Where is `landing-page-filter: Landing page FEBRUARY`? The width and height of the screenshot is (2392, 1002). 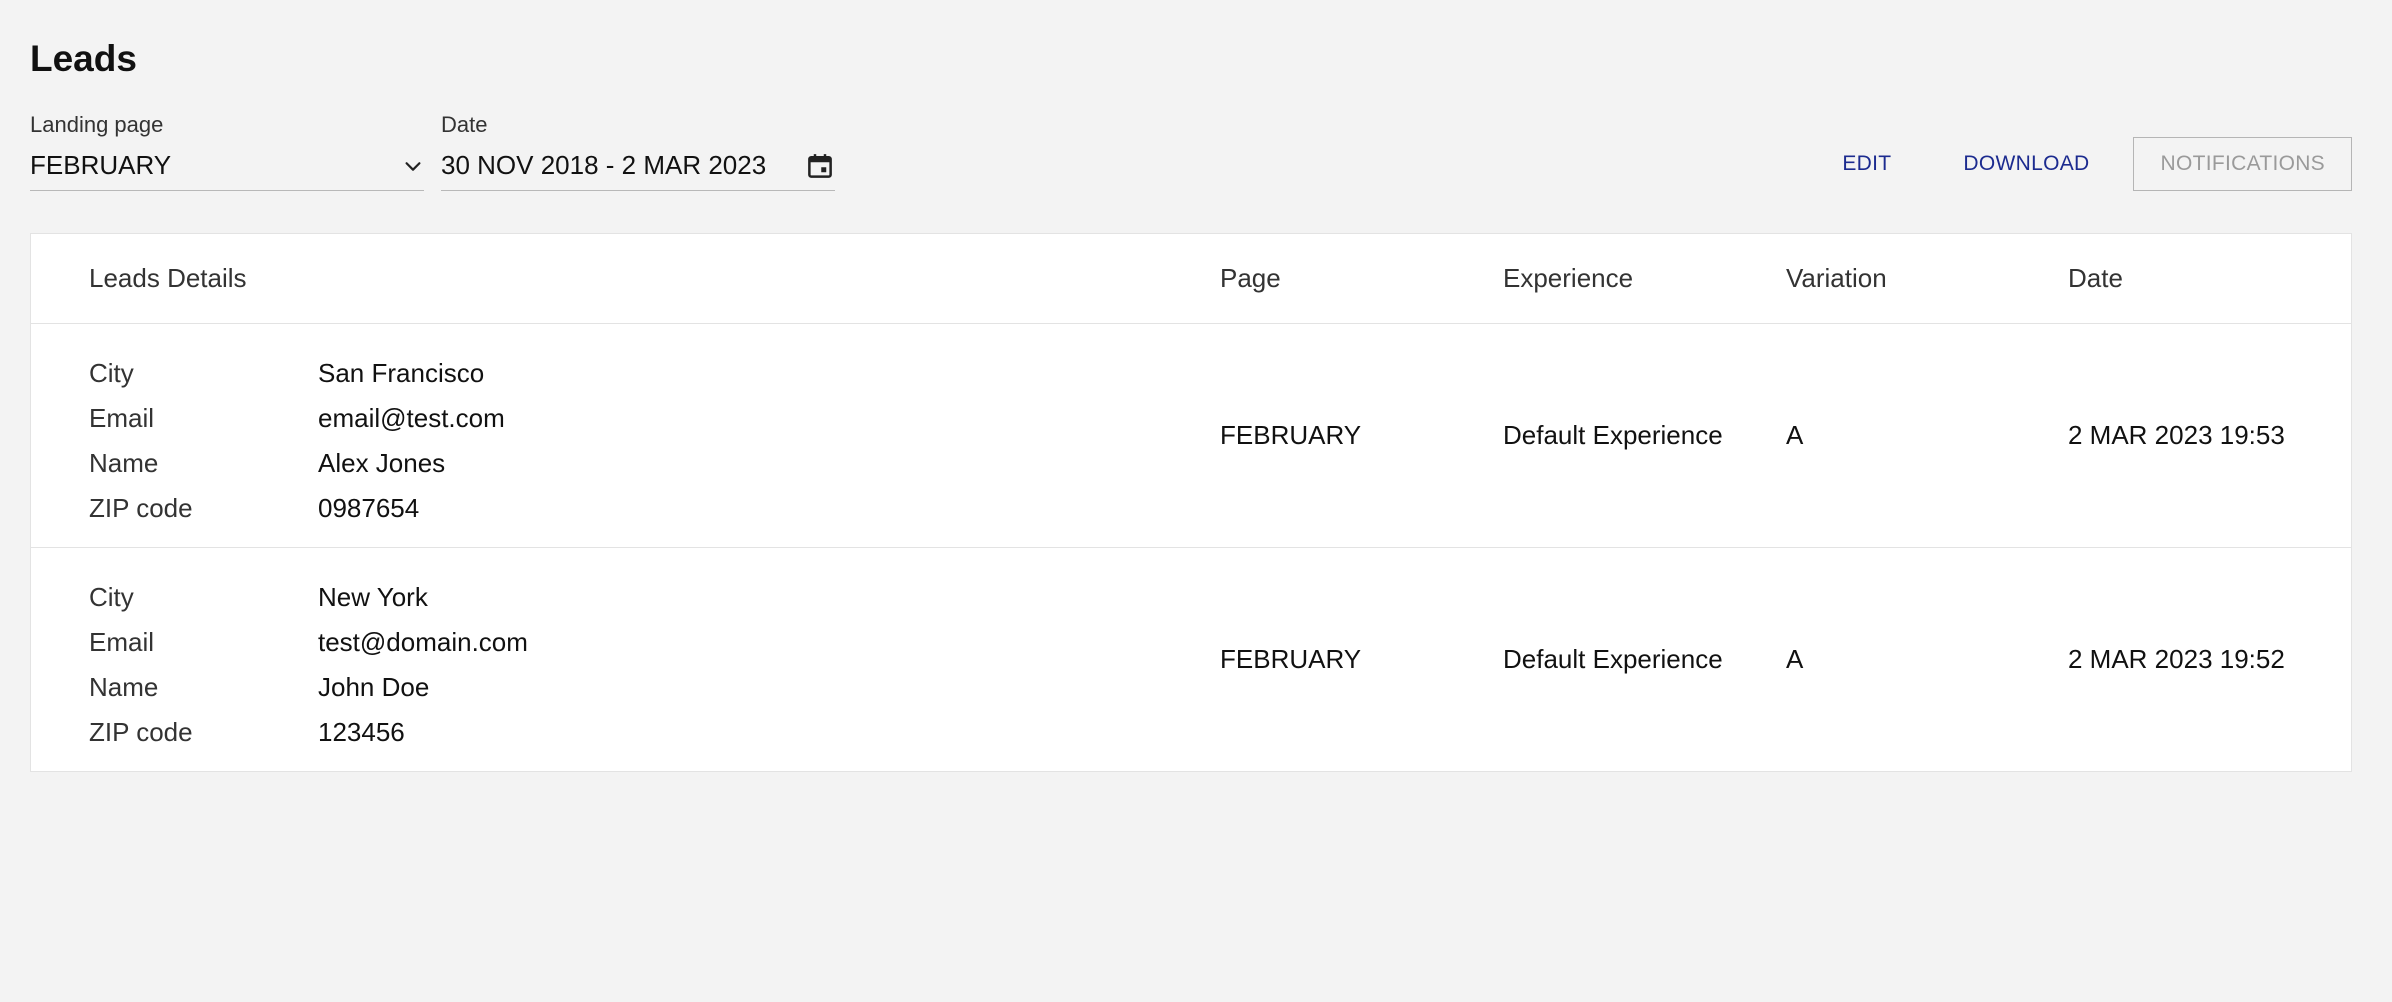
landing-page-filter: Landing page FEBRUARY is located at coordinates (227, 151).